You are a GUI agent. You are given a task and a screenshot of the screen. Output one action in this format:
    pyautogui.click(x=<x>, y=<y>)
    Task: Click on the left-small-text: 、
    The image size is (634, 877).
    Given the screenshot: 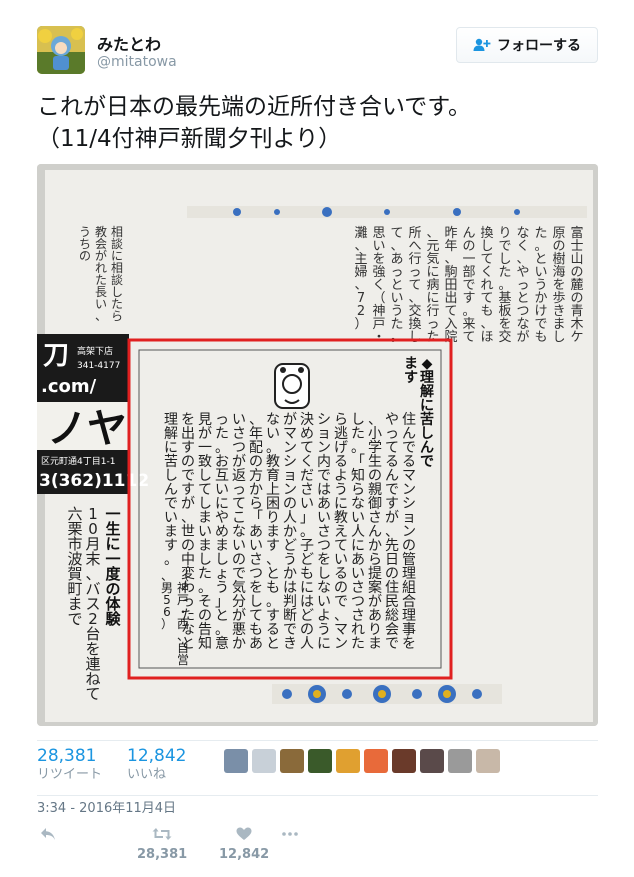 What is the action you would take?
    pyautogui.click(x=101, y=316)
    